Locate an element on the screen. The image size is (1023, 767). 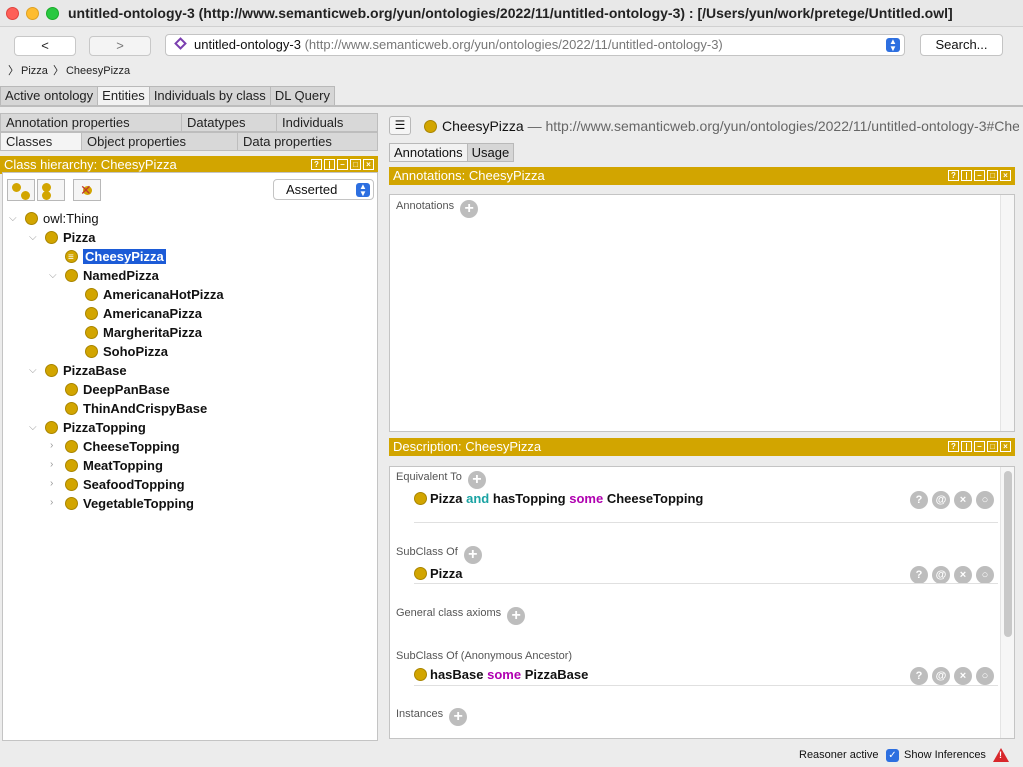
equivalent-axiom: Pizza and hasTopping some CheeseTopping is located at coordinates (558, 498).